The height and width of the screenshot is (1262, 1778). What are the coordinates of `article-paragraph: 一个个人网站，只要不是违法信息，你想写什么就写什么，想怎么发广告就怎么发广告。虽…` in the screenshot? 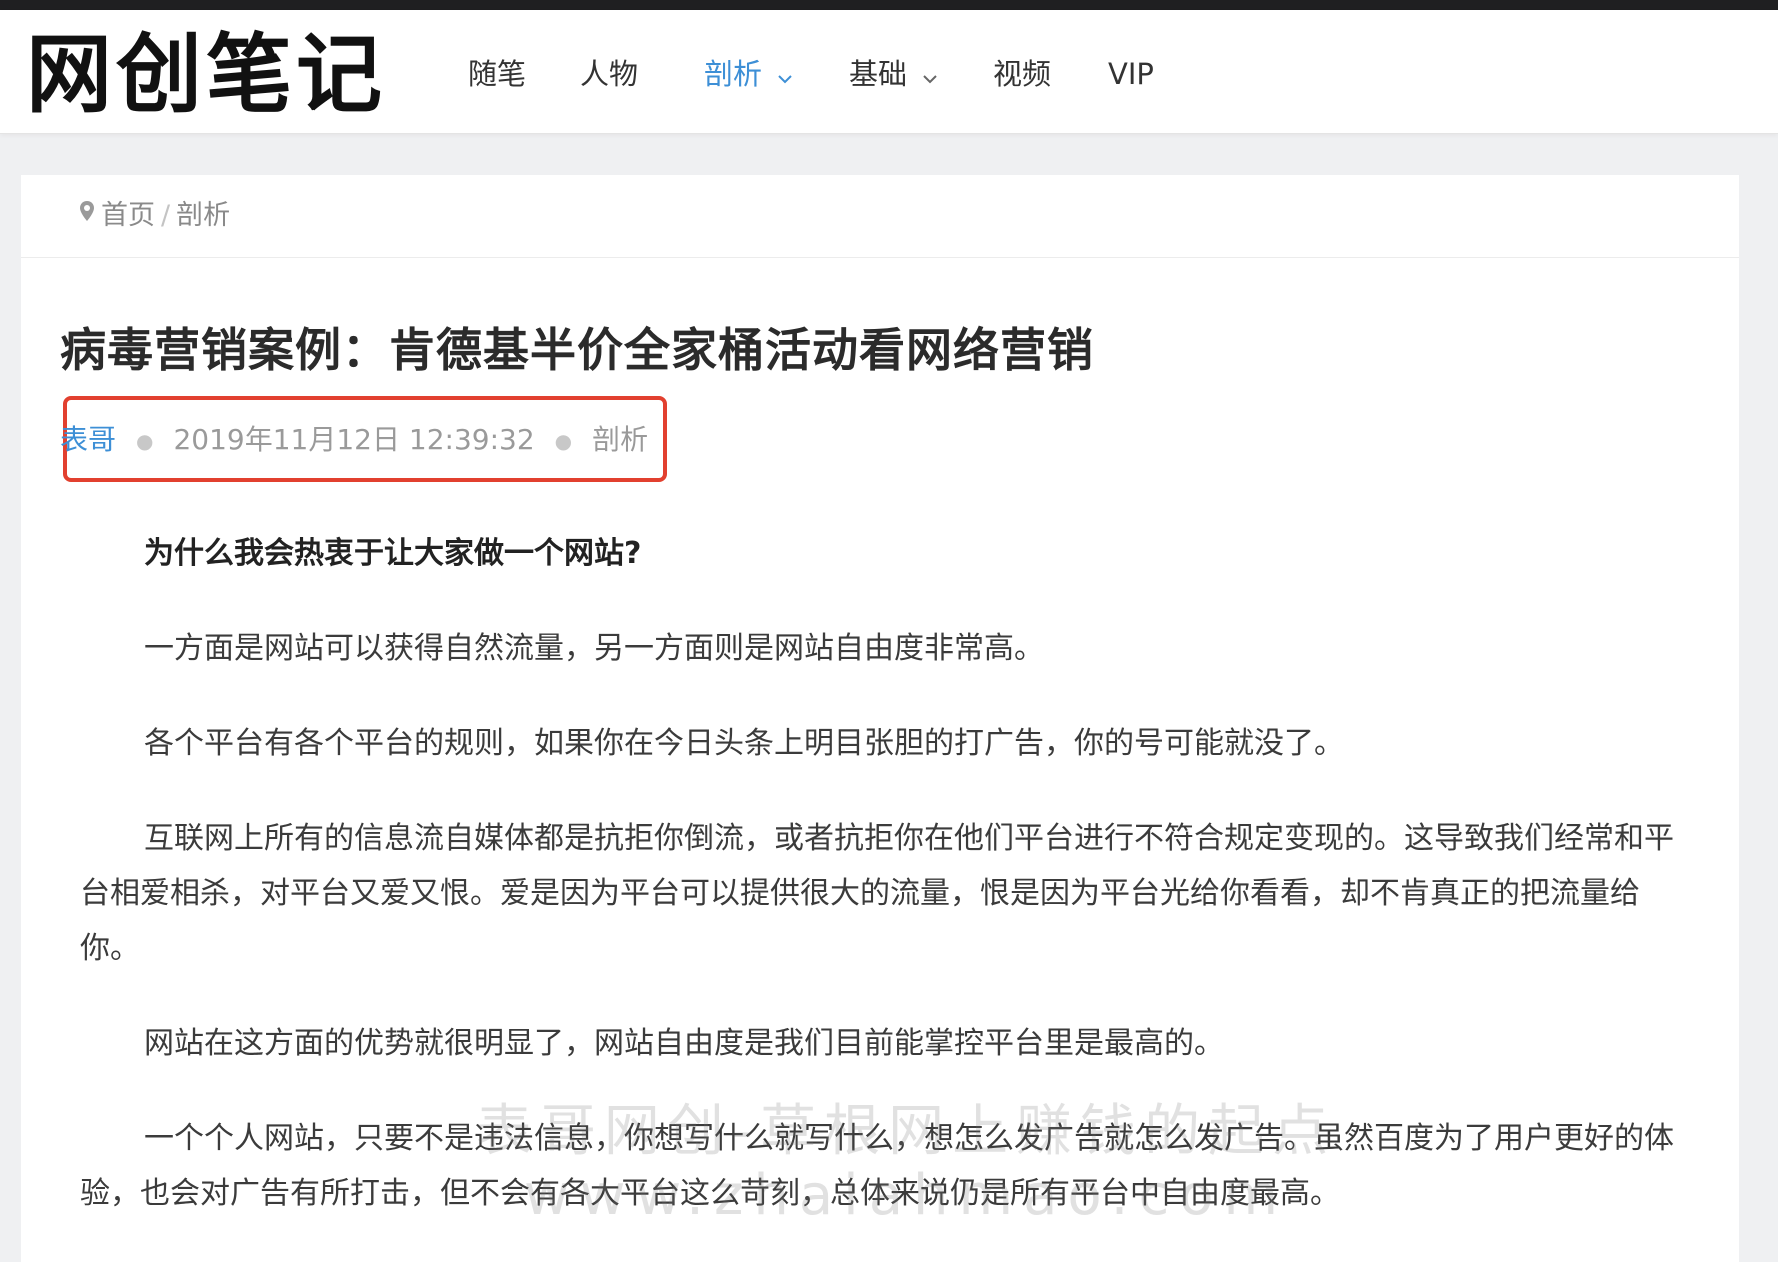 It's located at (877, 1166).